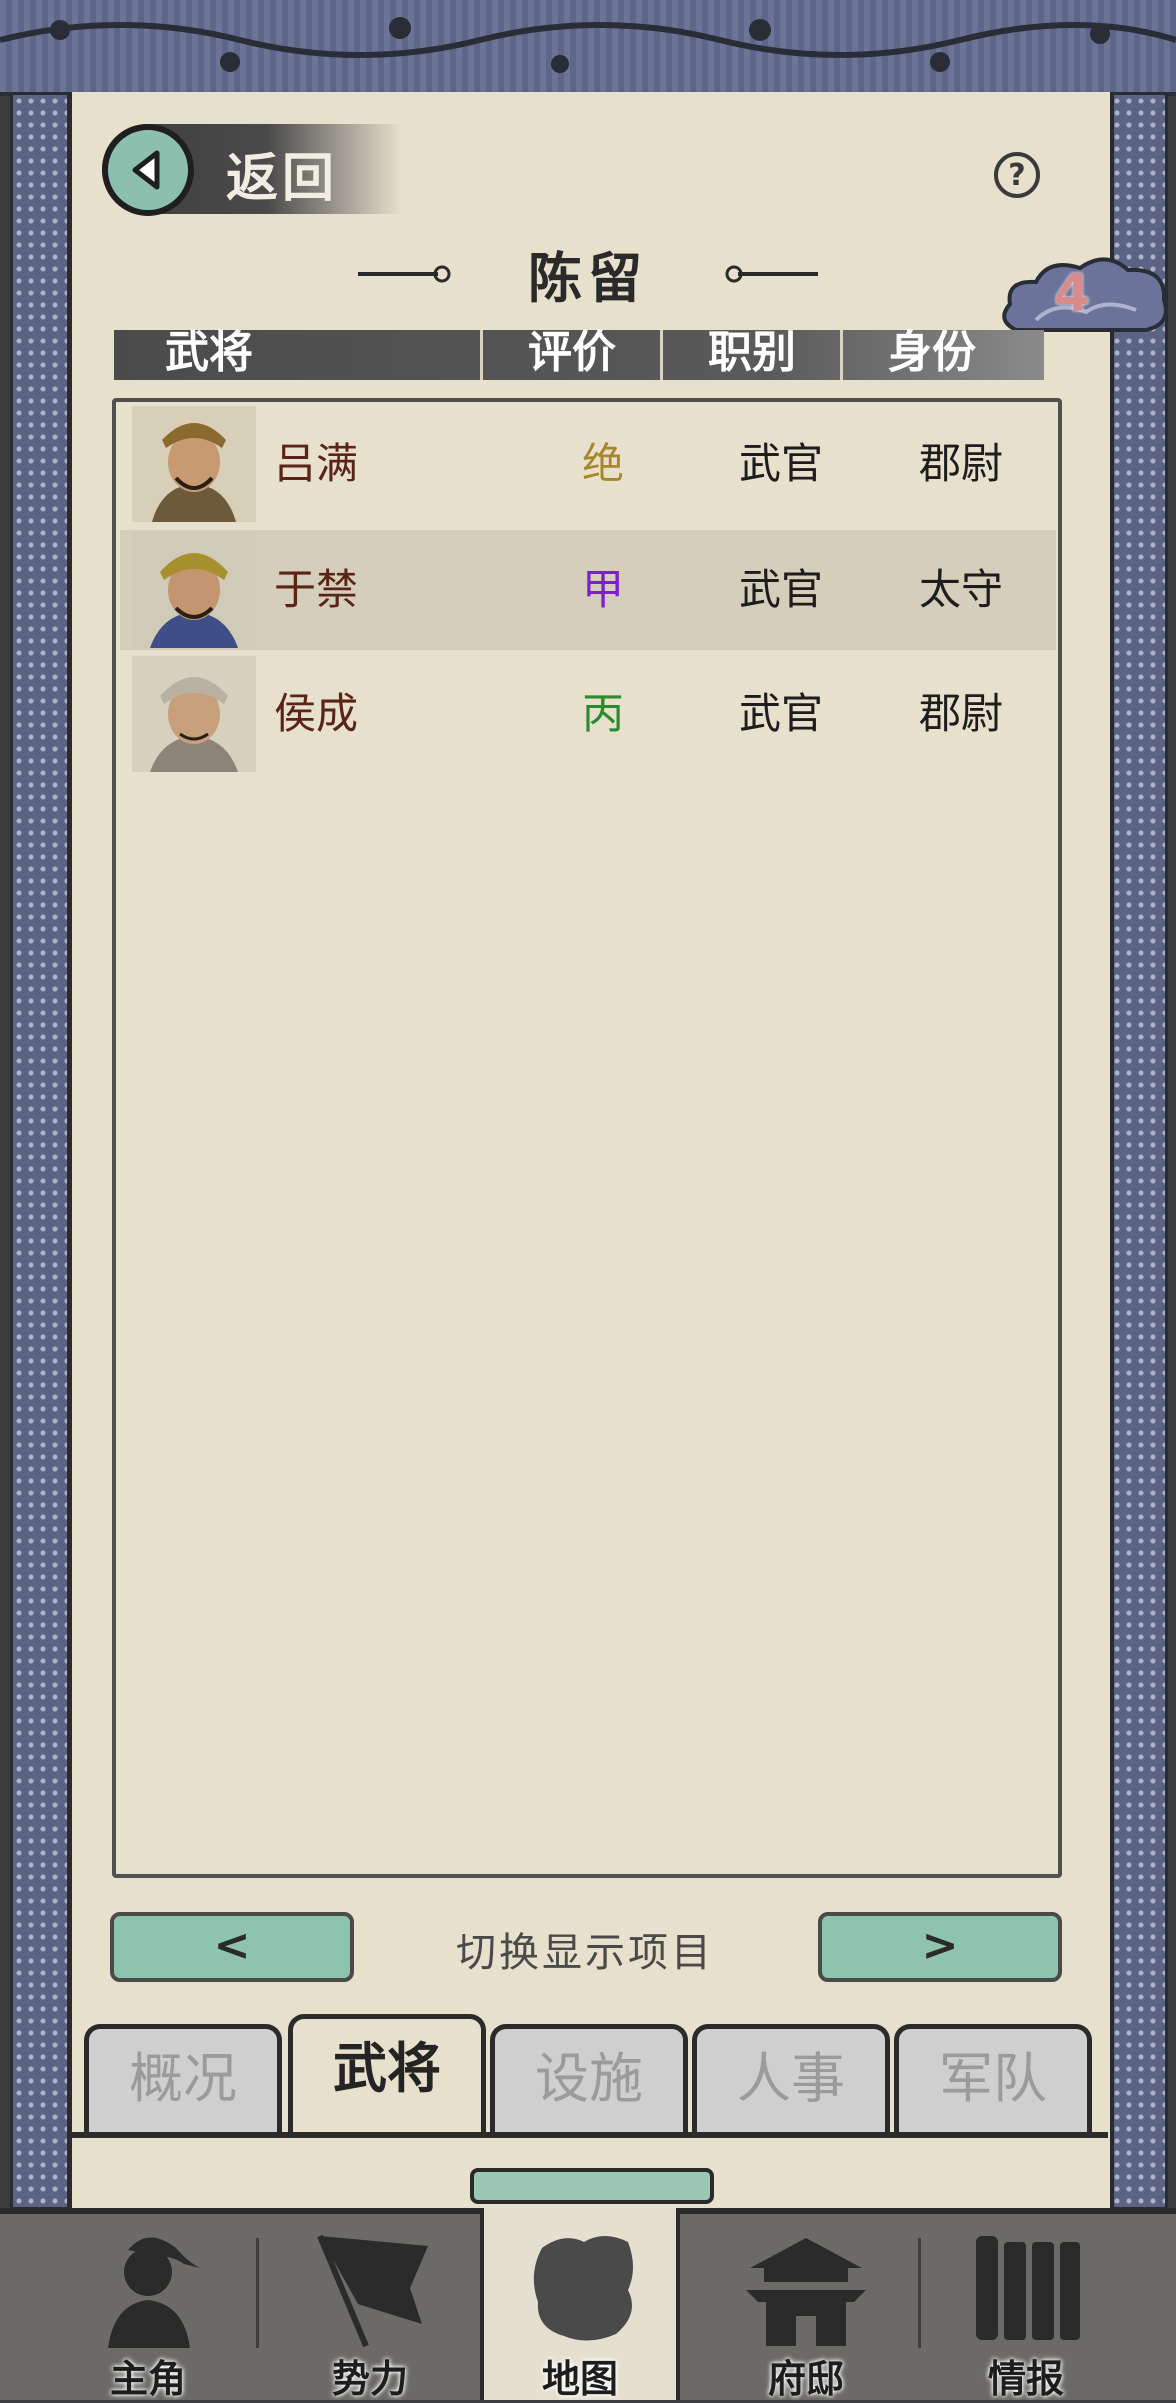 The image size is (1176, 2403). What do you see at coordinates (583, 2288) in the screenshot?
I see `map-icon` at bounding box center [583, 2288].